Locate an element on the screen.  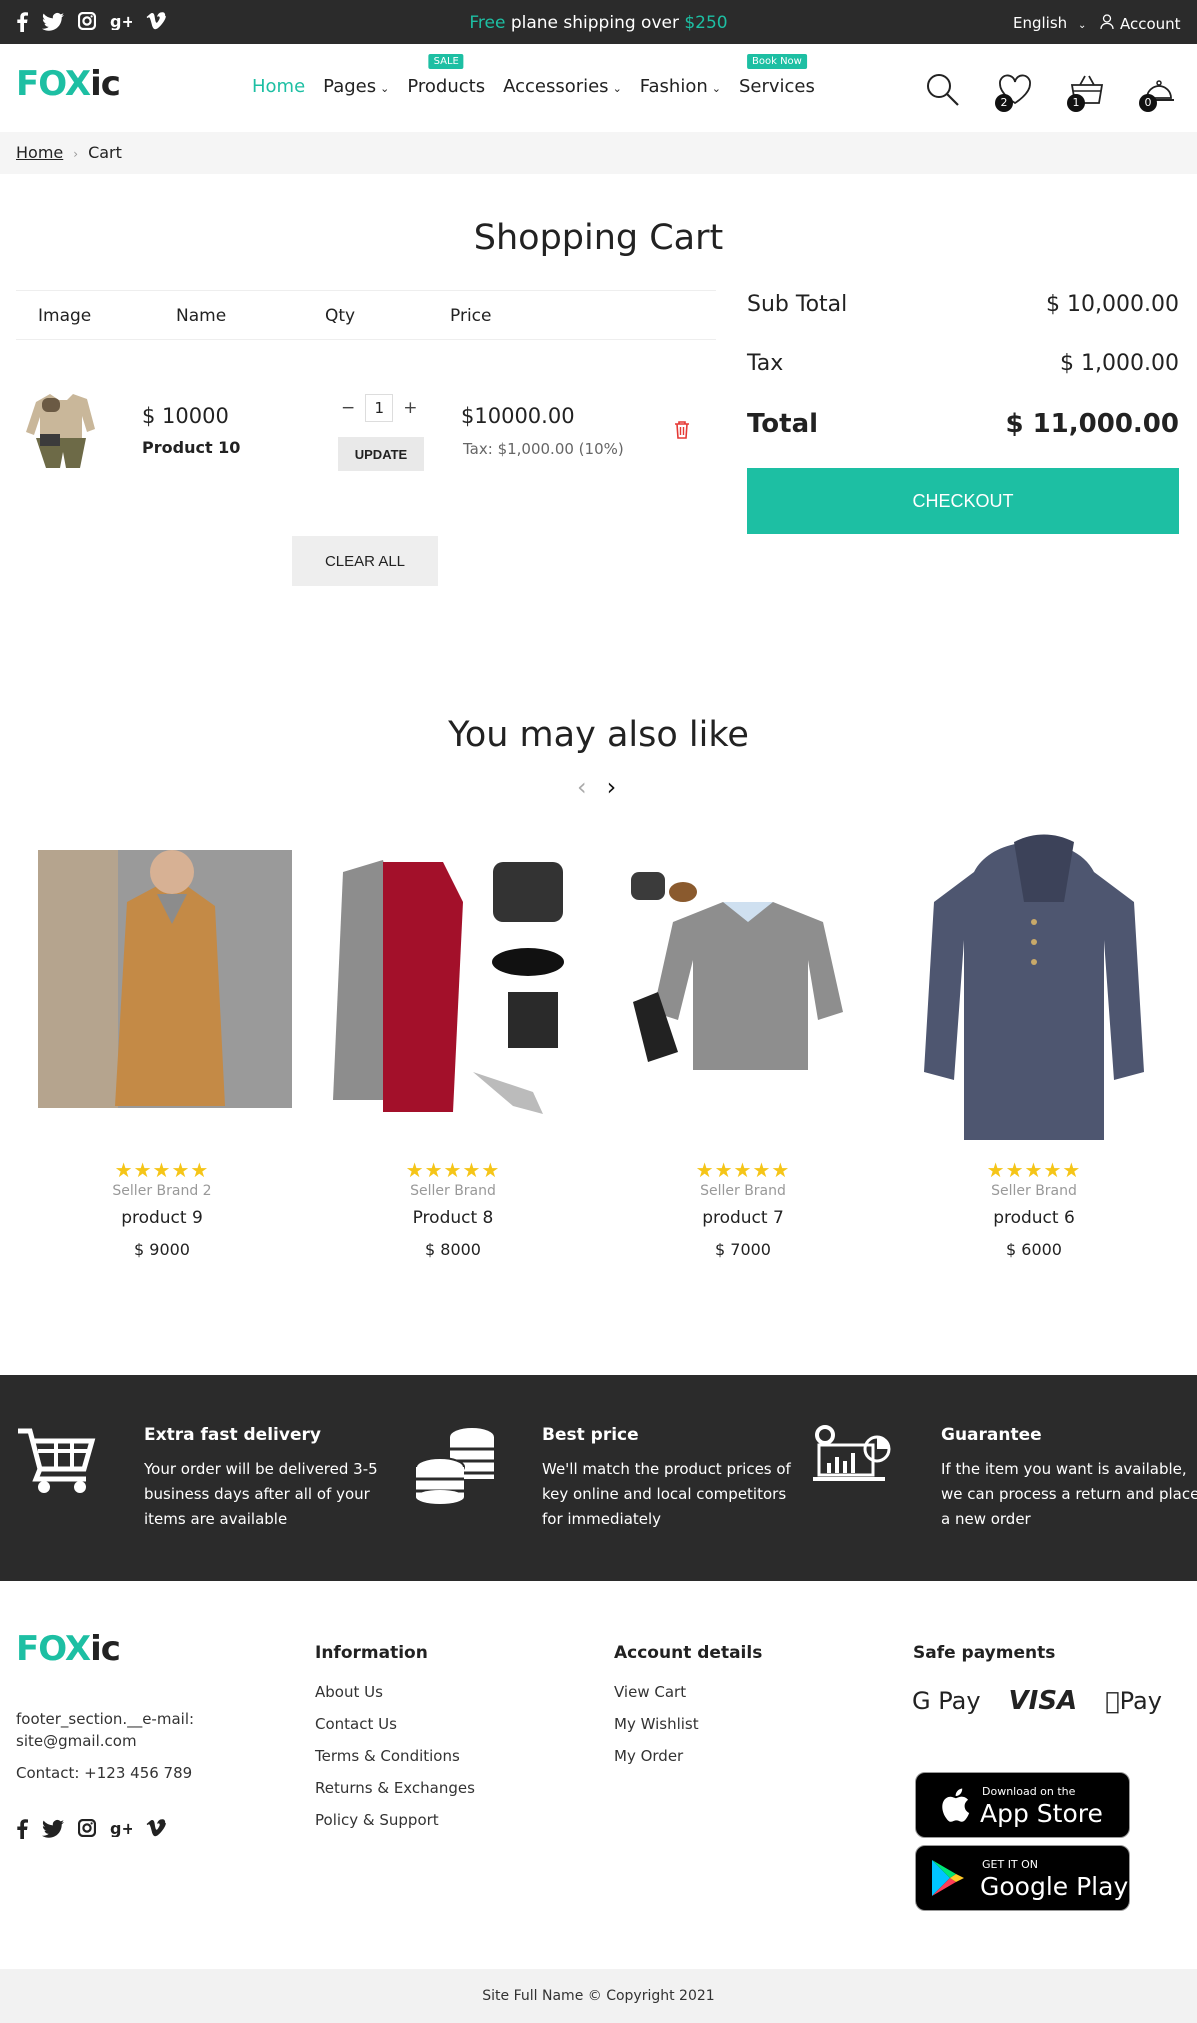
update-button: UPDATE is located at coordinates (381, 454).